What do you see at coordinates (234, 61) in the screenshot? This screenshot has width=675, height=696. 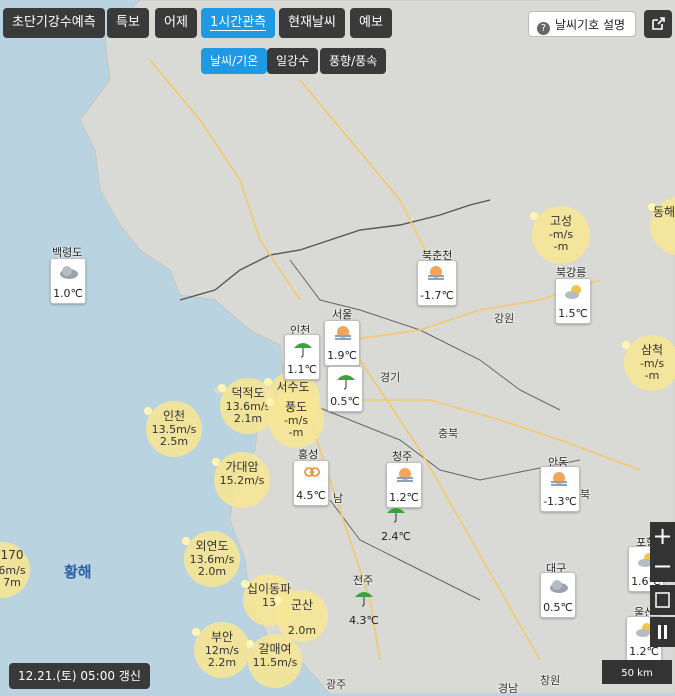 I see `subtab-weather-temp: 날씨/기온` at bounding box center [234, 61].